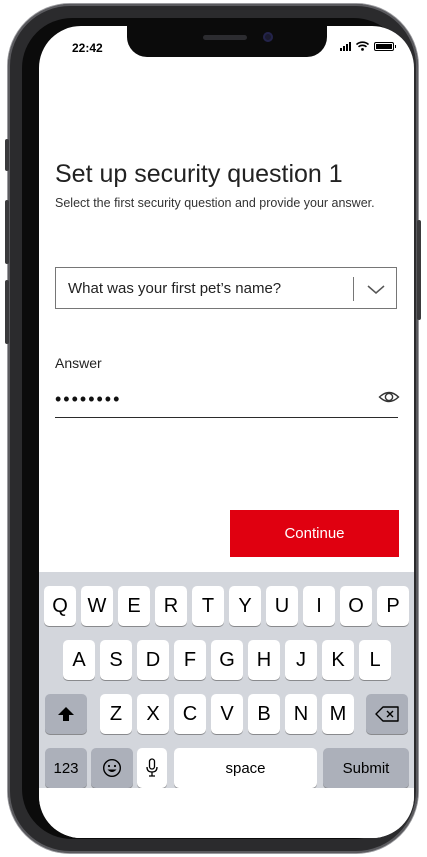 The image size is (427, 857). I want to click on front-camera, so click(268, 37).